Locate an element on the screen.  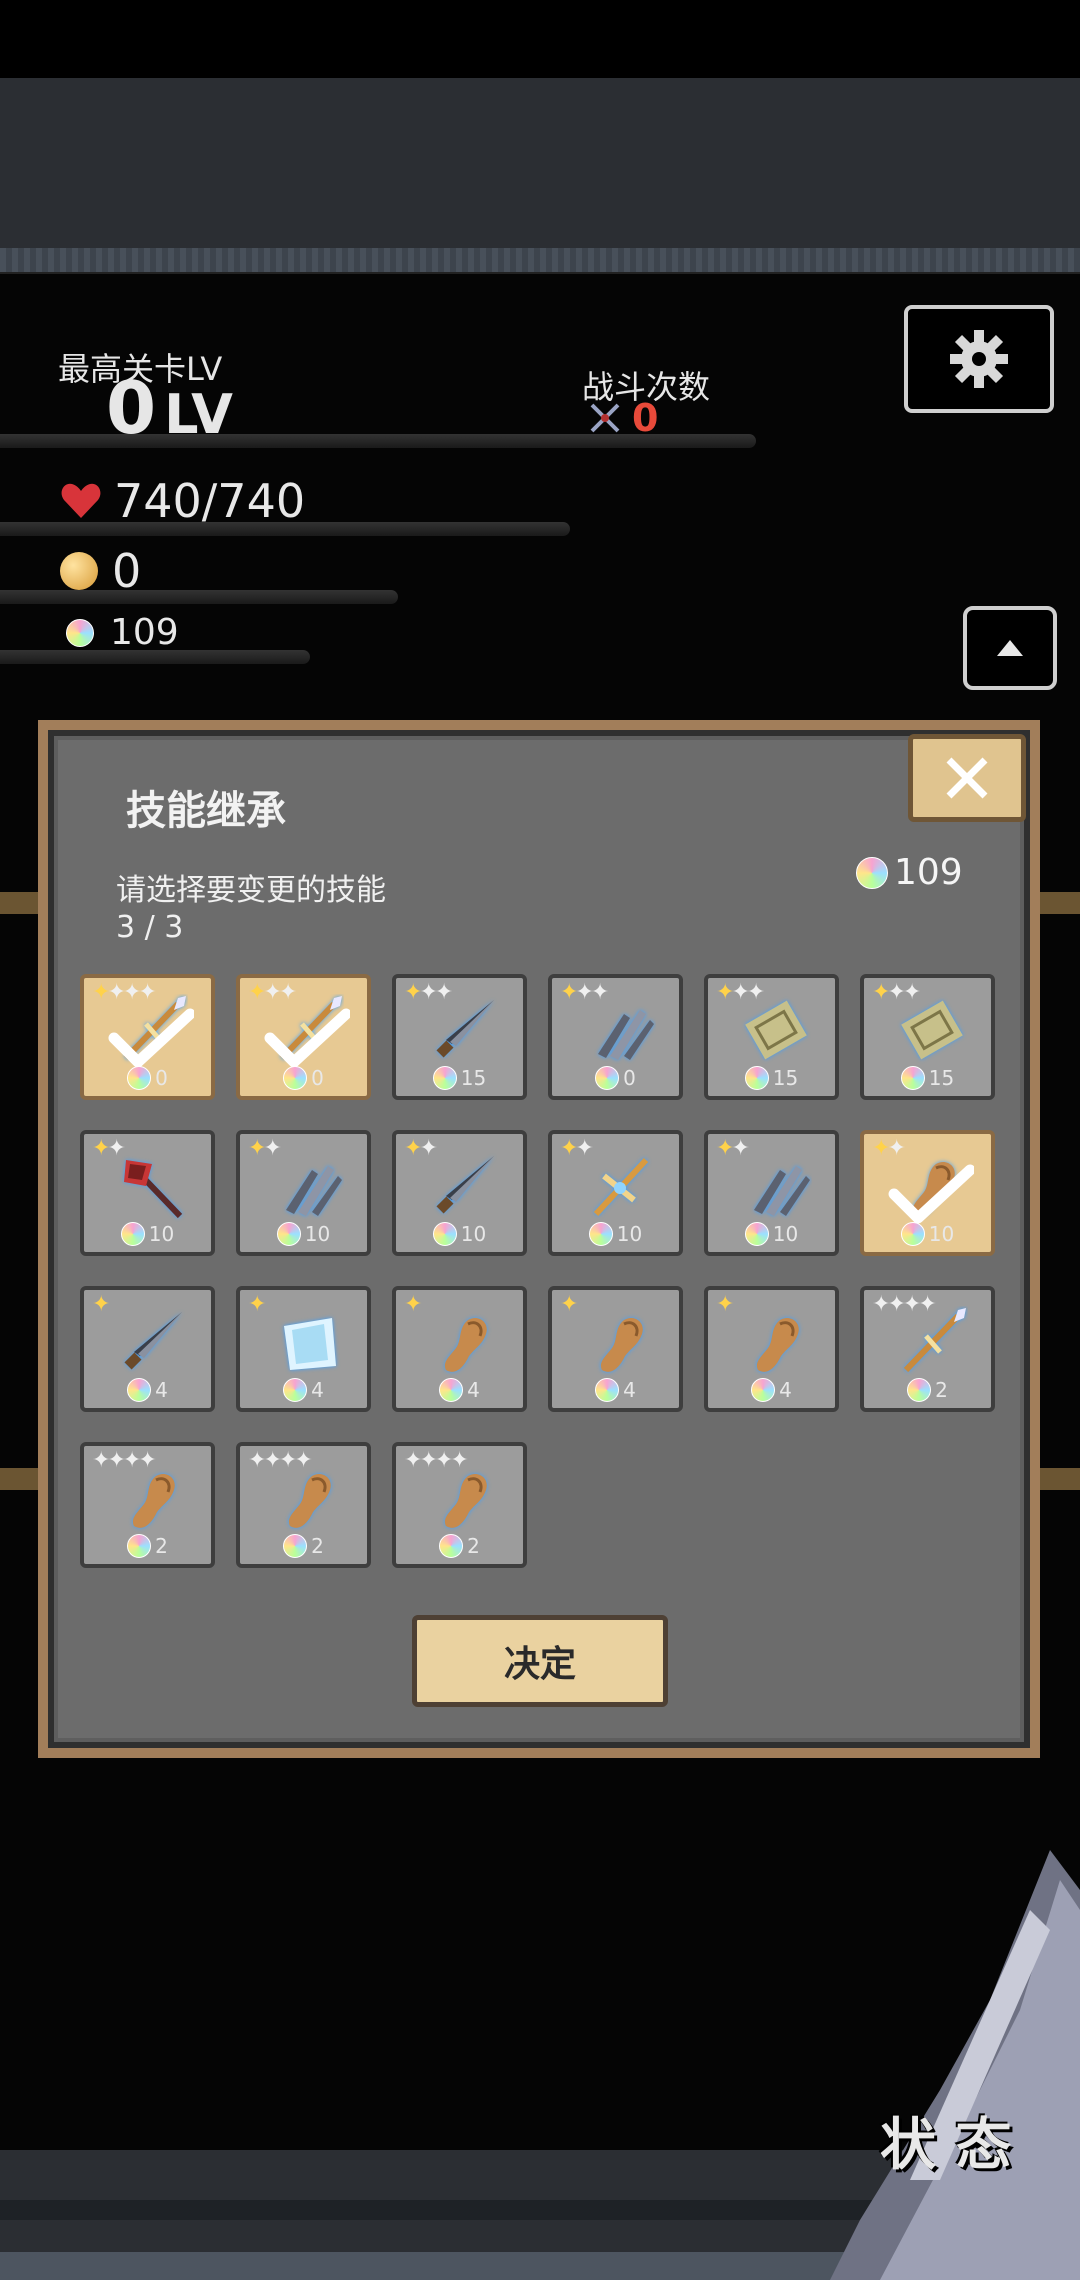
gem-value: 109 is located at coordinates (144, 632).